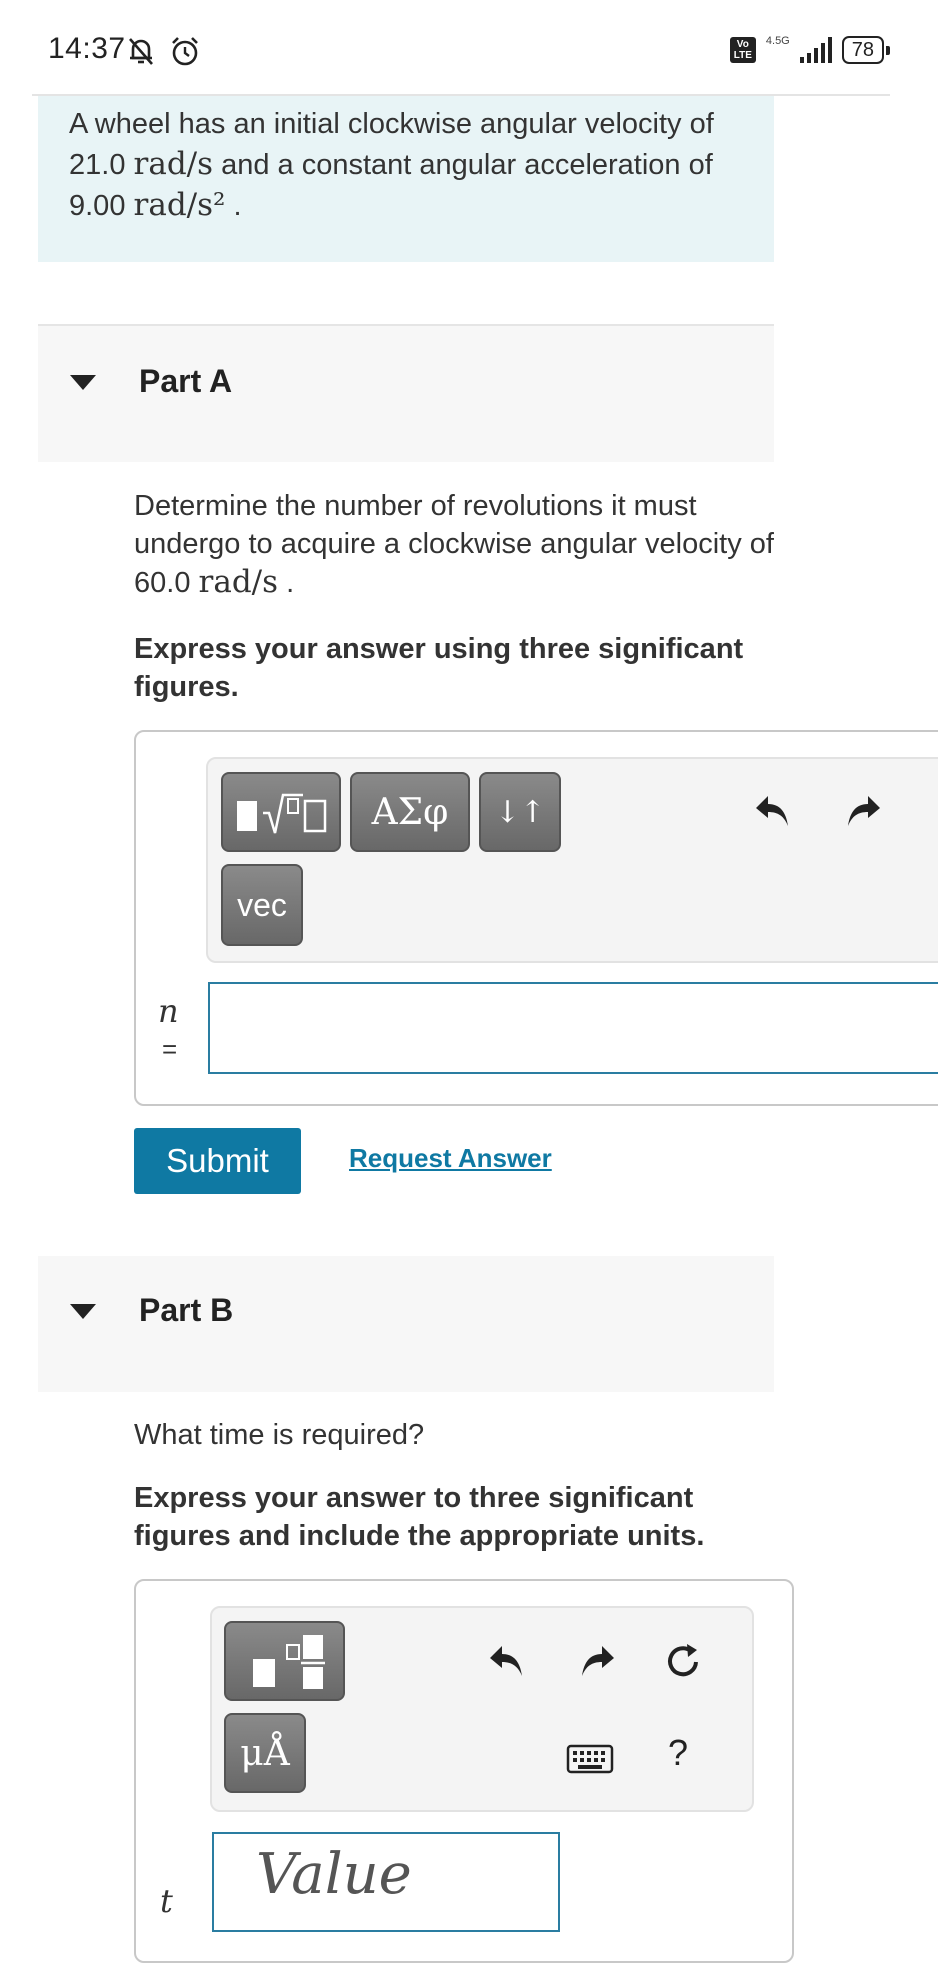 This screenshot has width=938, height=1963. Describe the element at coordinates (777, 41) in the screenshot. I see `signal-icon: 4.5G` at that location.